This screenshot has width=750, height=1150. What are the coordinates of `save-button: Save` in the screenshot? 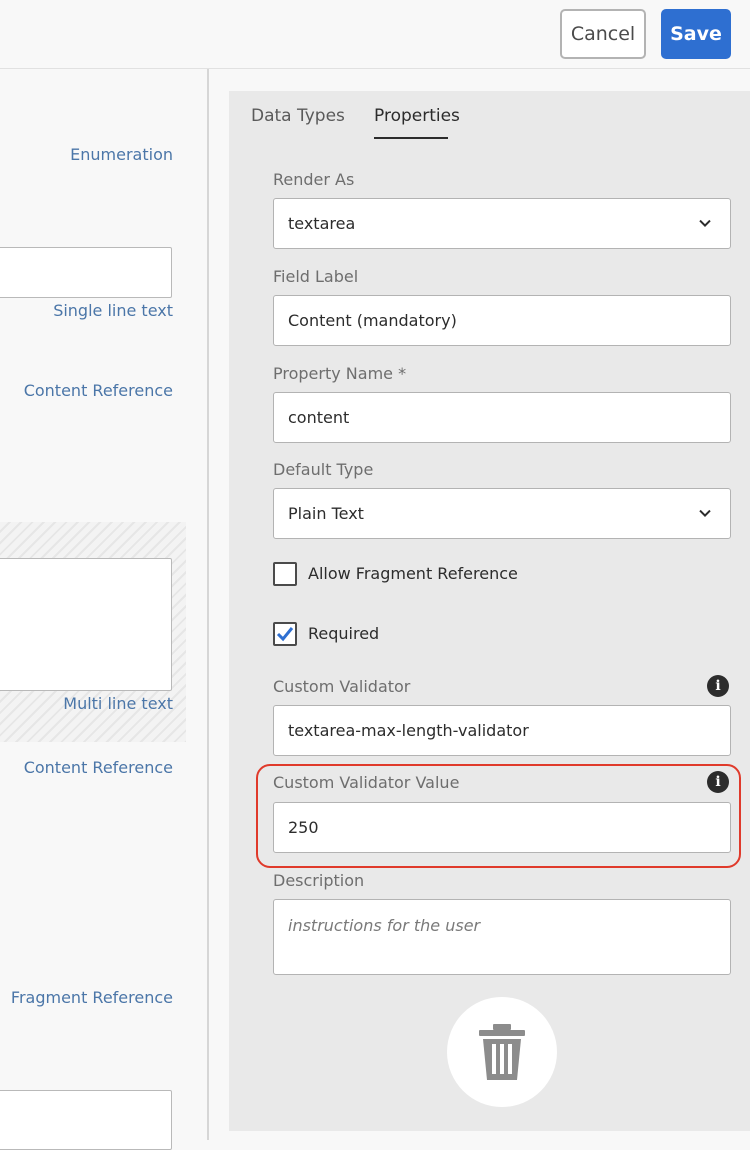 It's located at (696, 34).